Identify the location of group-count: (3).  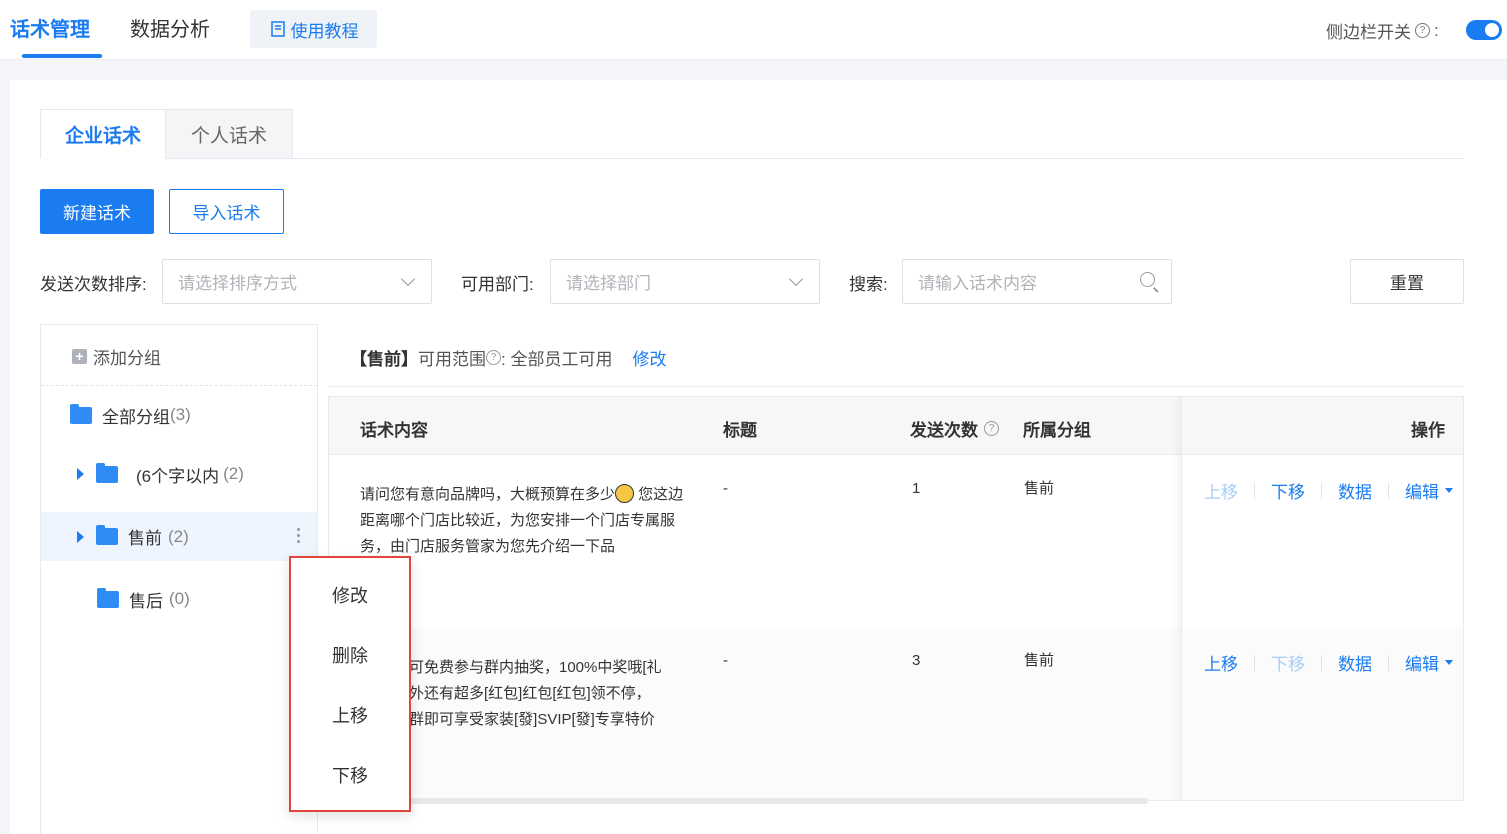
(180, 414).